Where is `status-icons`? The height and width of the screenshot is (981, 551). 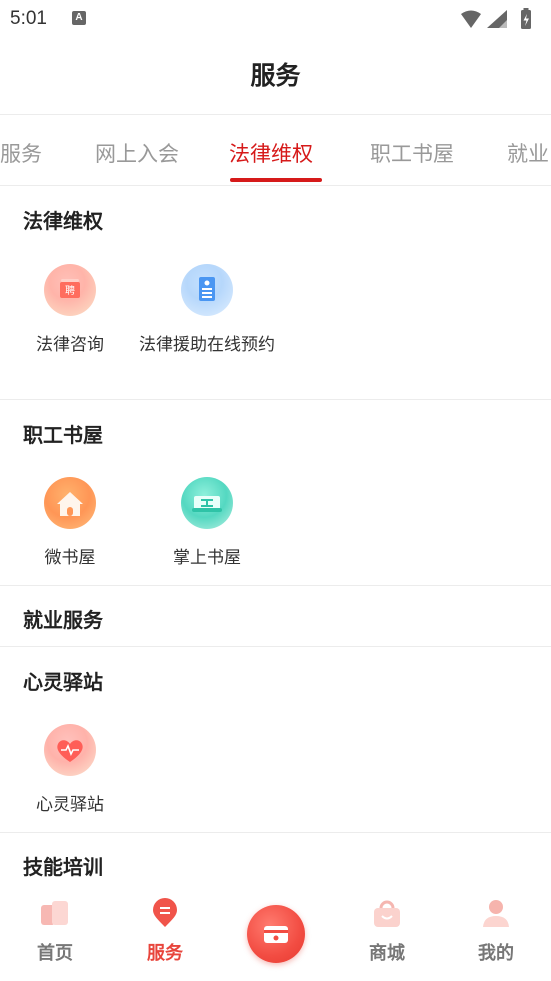 status-icons is located at coordinates (496, 18).